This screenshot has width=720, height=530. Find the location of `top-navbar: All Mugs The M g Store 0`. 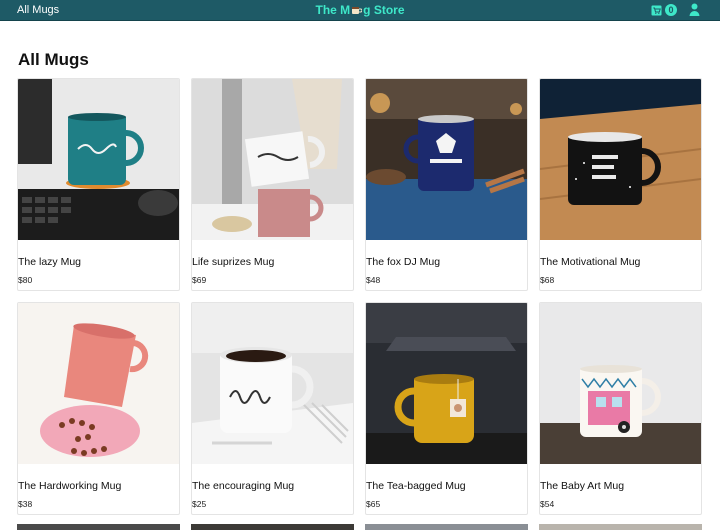

top-navbar: All Mugs The M g Store 0 is located at coordinates (360, 10).